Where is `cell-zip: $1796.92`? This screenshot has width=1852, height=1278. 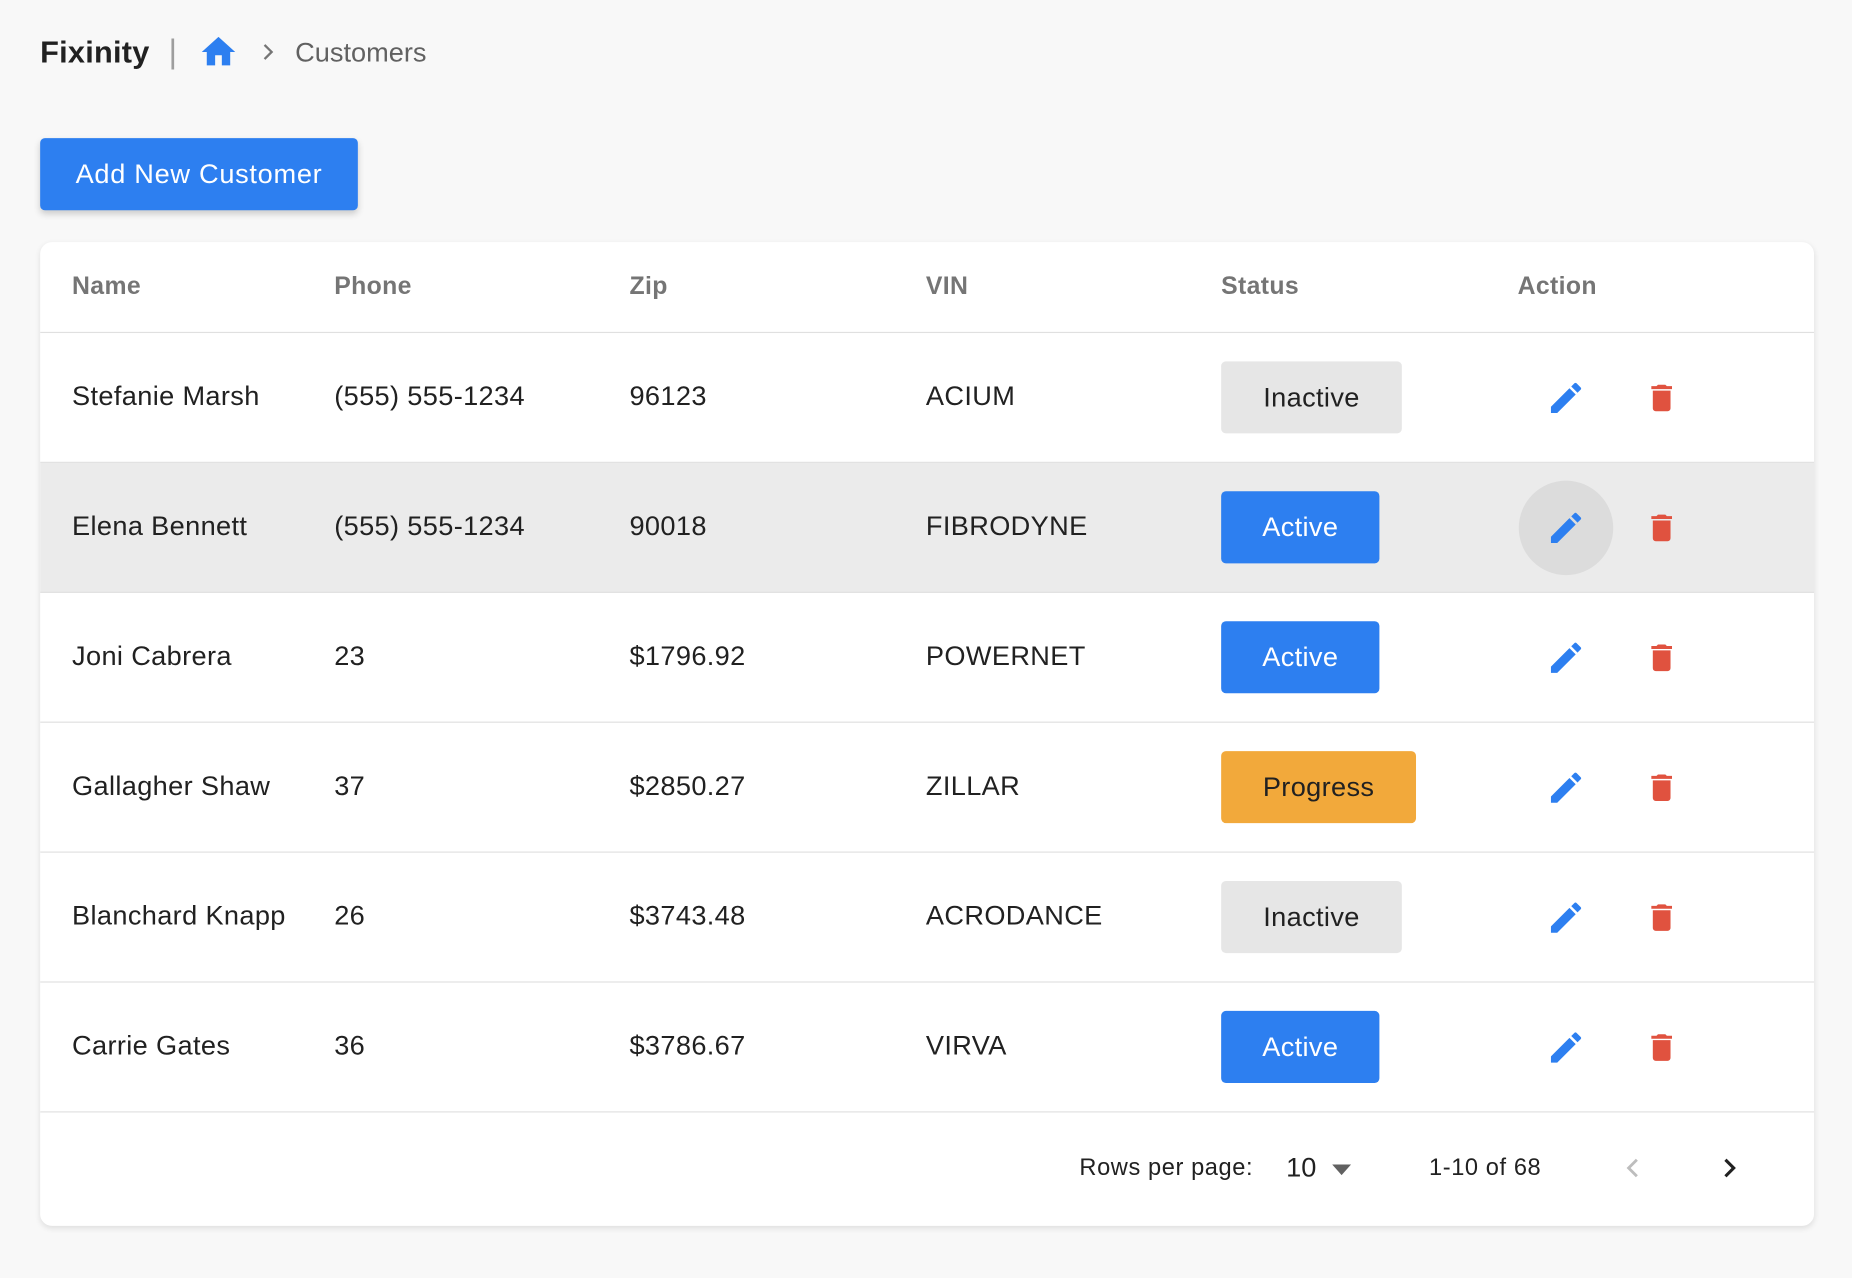 cell-zip: $1796.92 is located at coordinates (687, 655).